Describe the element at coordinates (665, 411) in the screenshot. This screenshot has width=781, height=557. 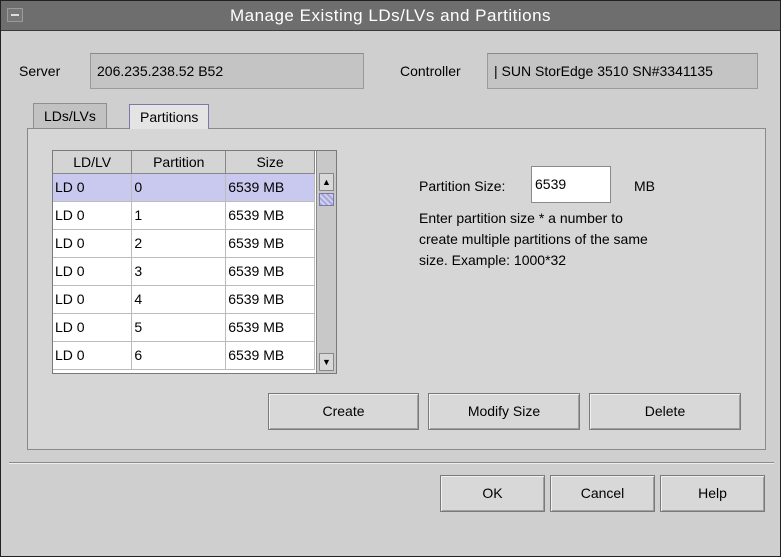
I see `delete-button: Delete` at that location.